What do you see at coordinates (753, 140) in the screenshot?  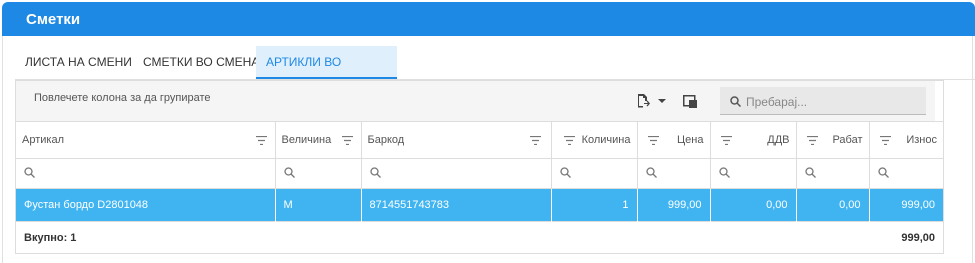 I see `column-header-ddv: ДДВ` at bounding box center [753, 140].